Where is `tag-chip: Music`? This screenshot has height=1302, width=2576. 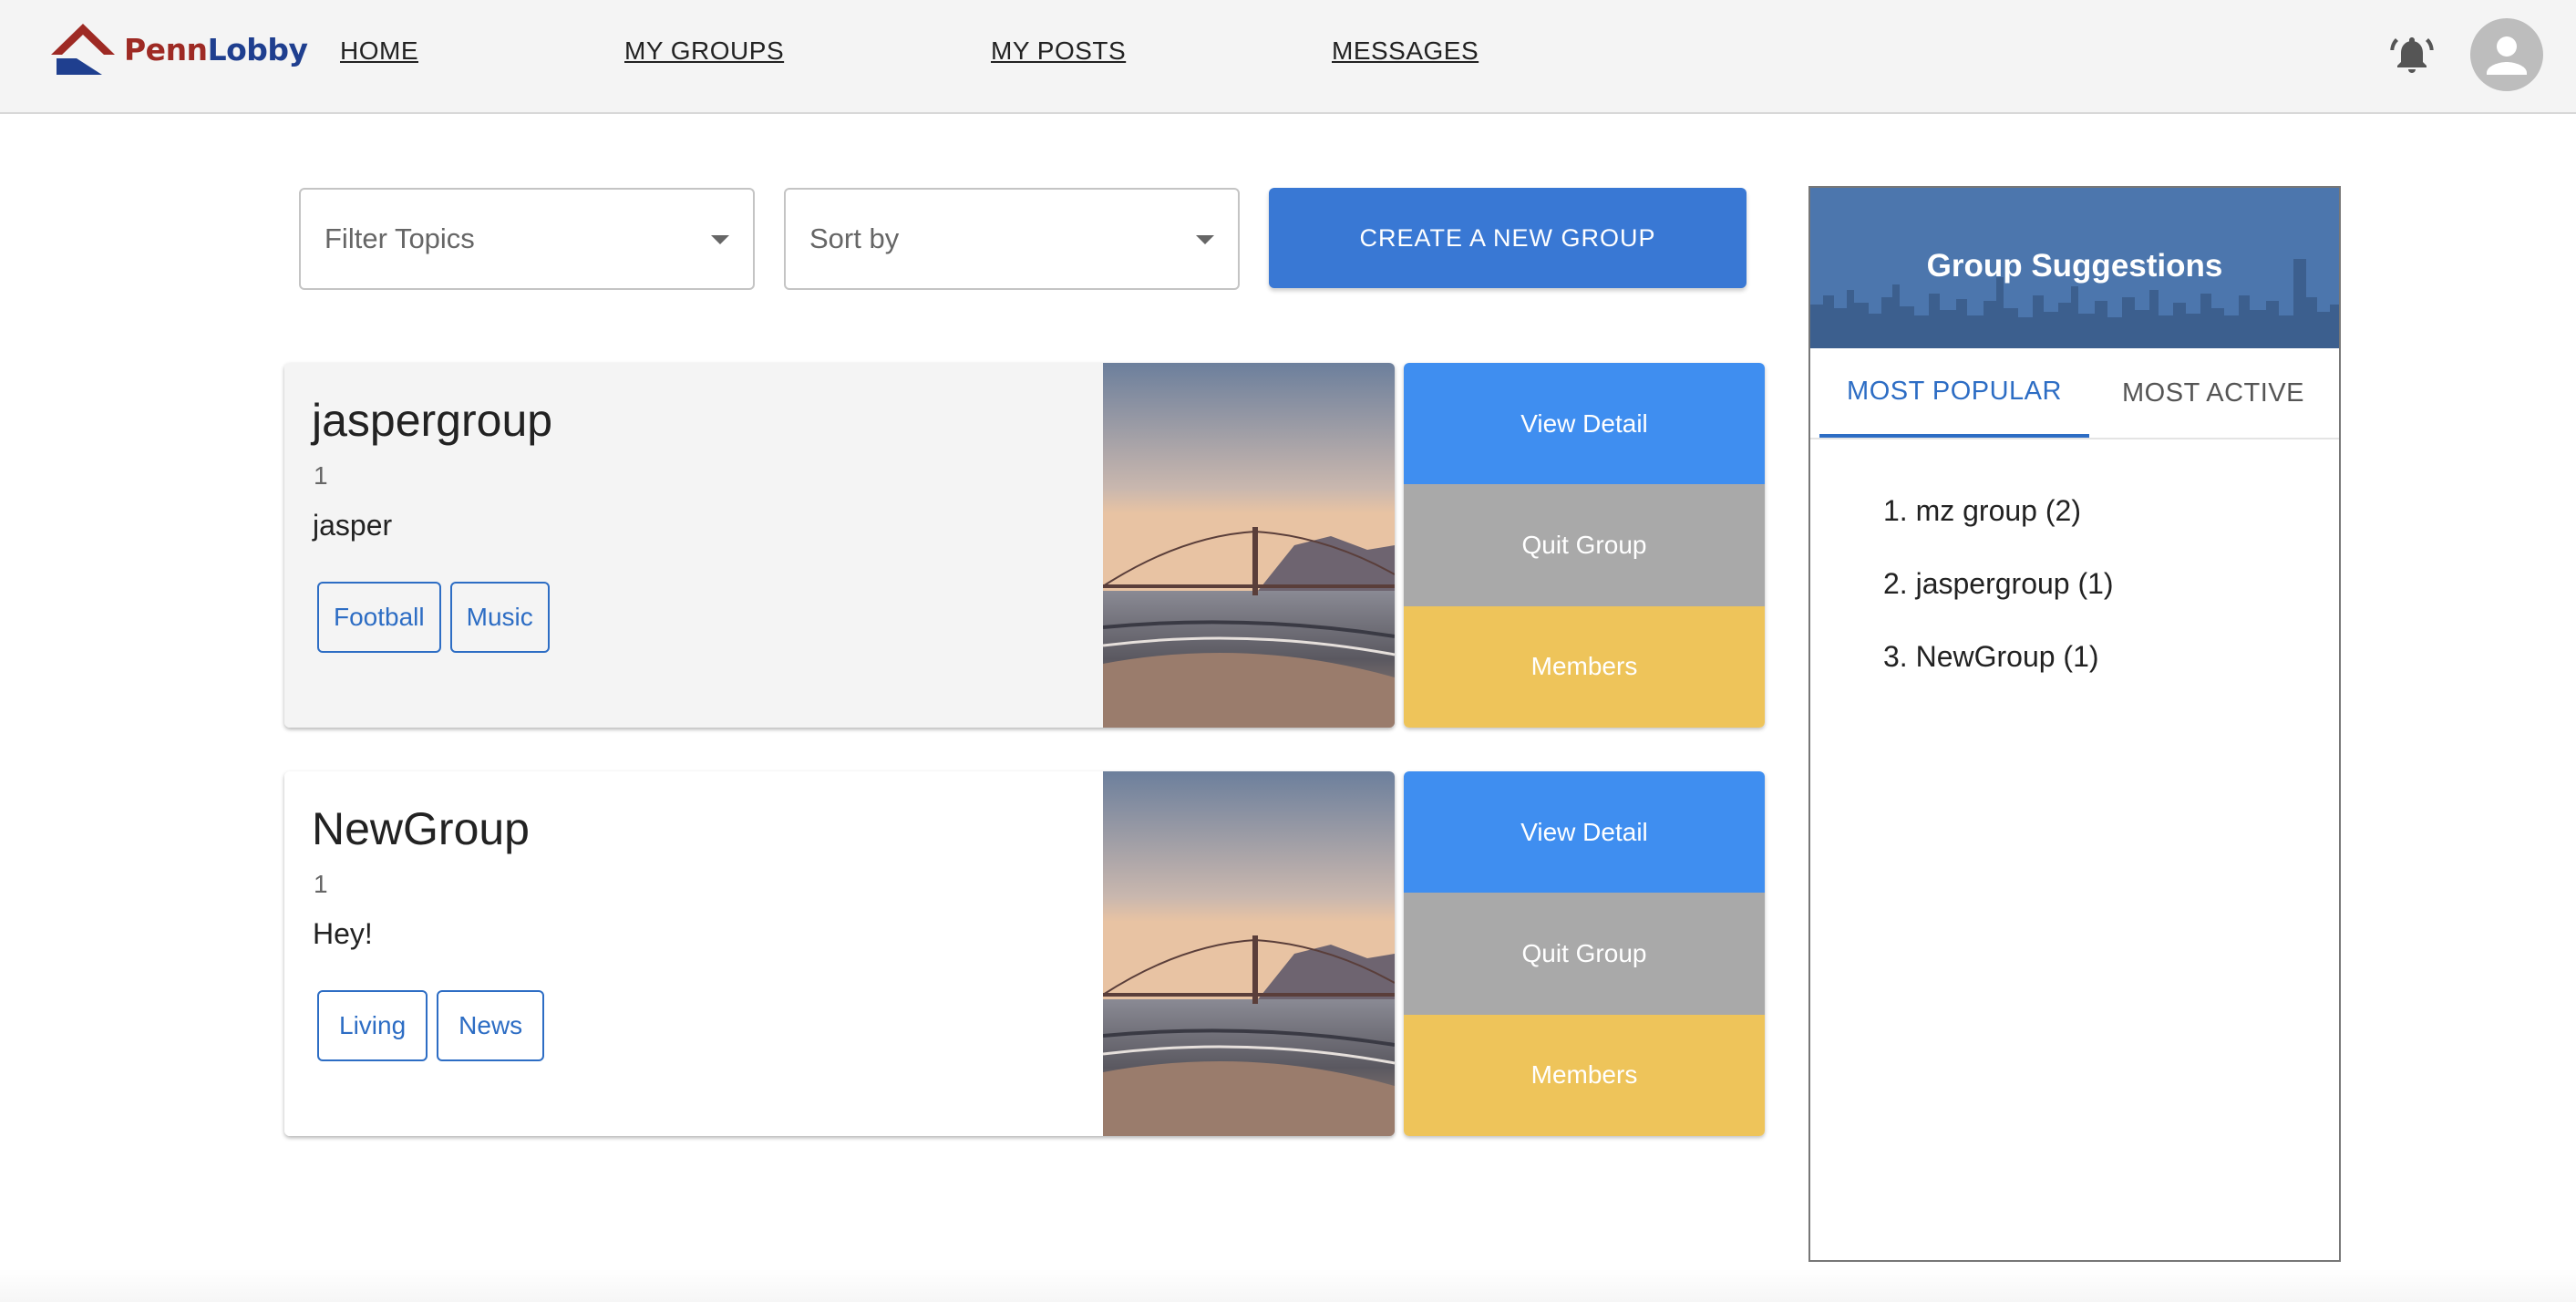
tag-chip: Music is located at coordinates (499, 617).